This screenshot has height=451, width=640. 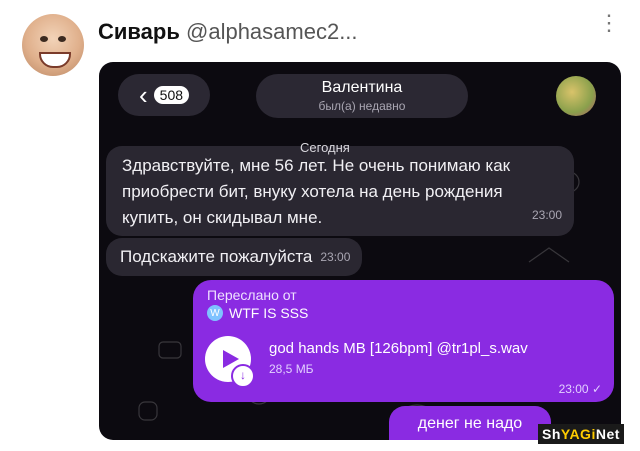 I want to click on message-bubble: Подскажите пожалуйста 23:00, so click(x=234, y=257).